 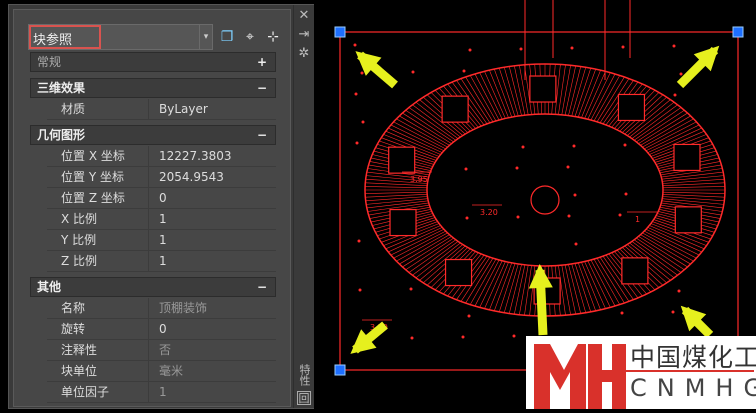 I want to click on property-row: 旋转 0, so click(x=161, y=329).